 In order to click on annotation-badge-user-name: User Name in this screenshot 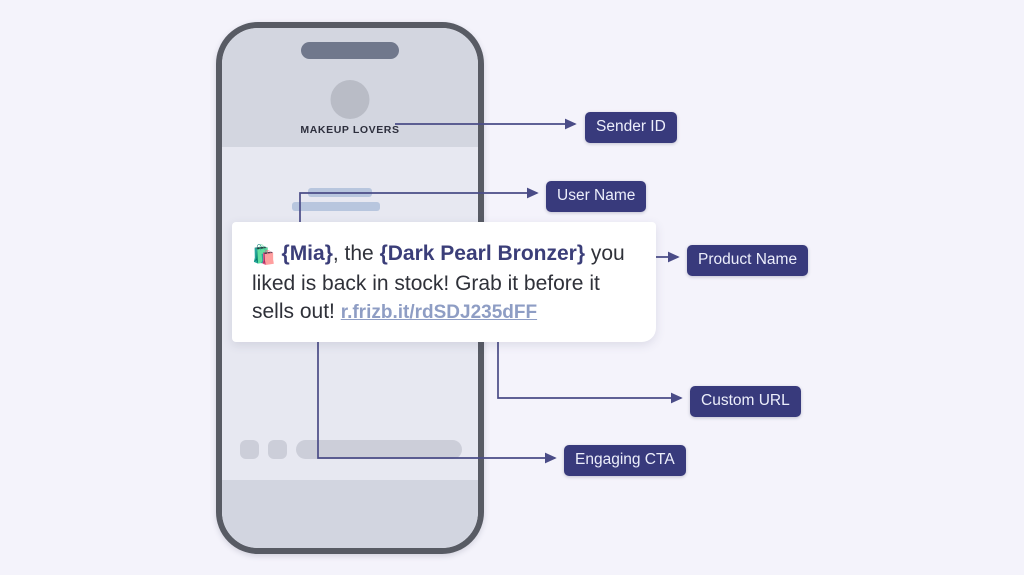, I will do `click(596, 196)`.